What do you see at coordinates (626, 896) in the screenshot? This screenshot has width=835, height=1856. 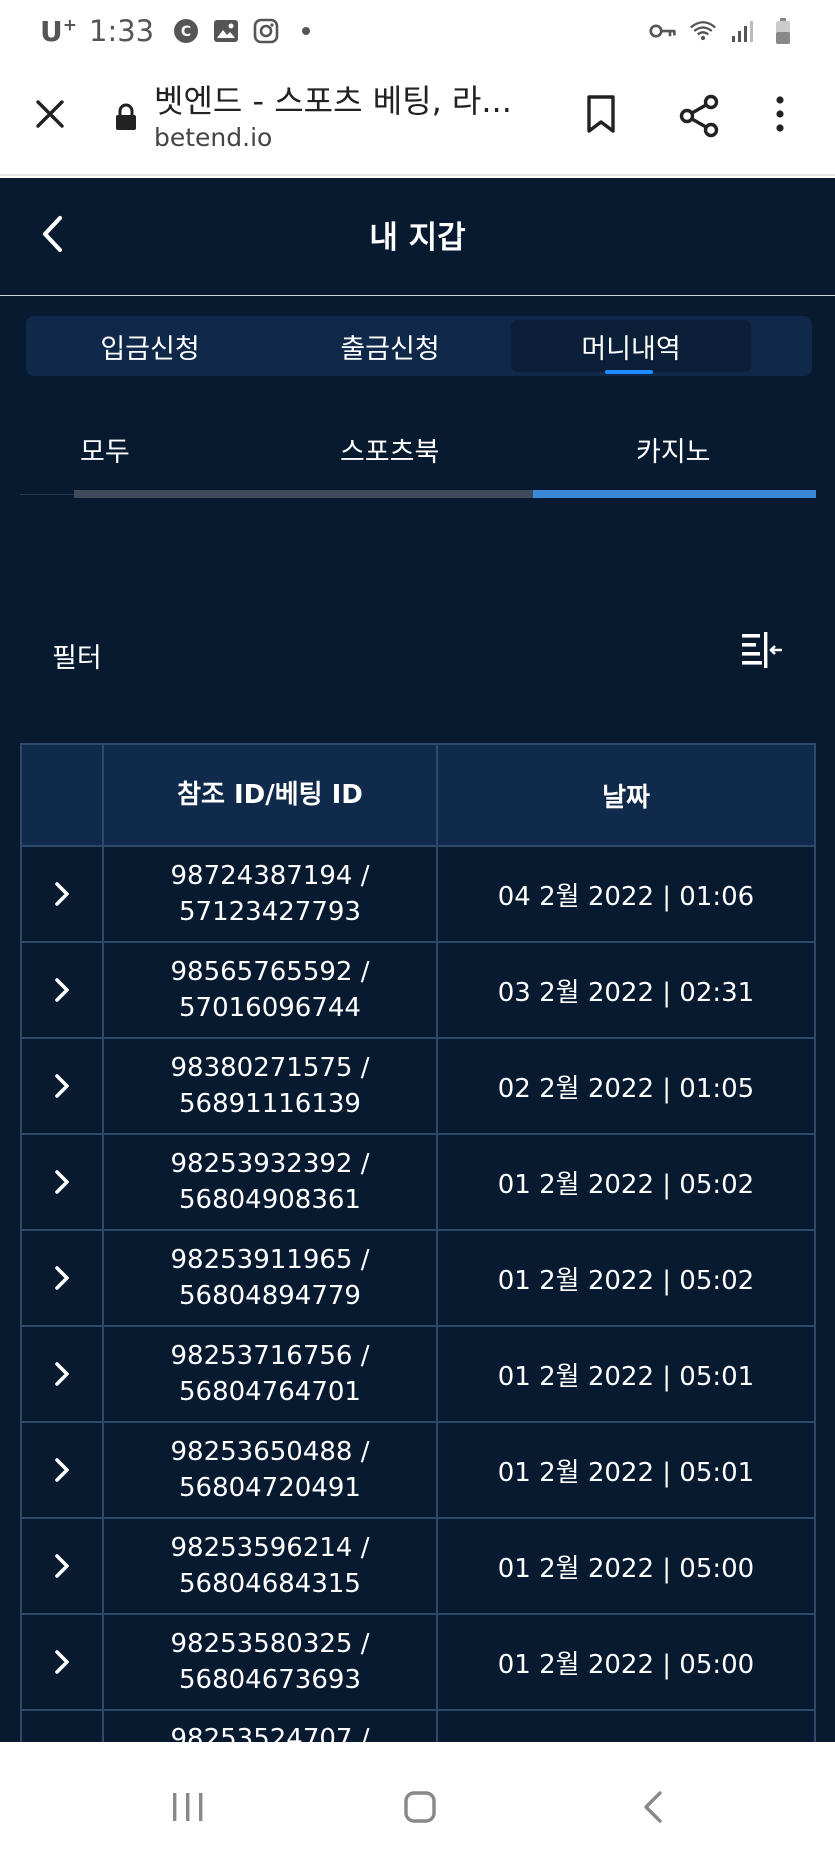 I see `row-date: 04 2월 2022 | 01:06` at bounding box center [626, 896].